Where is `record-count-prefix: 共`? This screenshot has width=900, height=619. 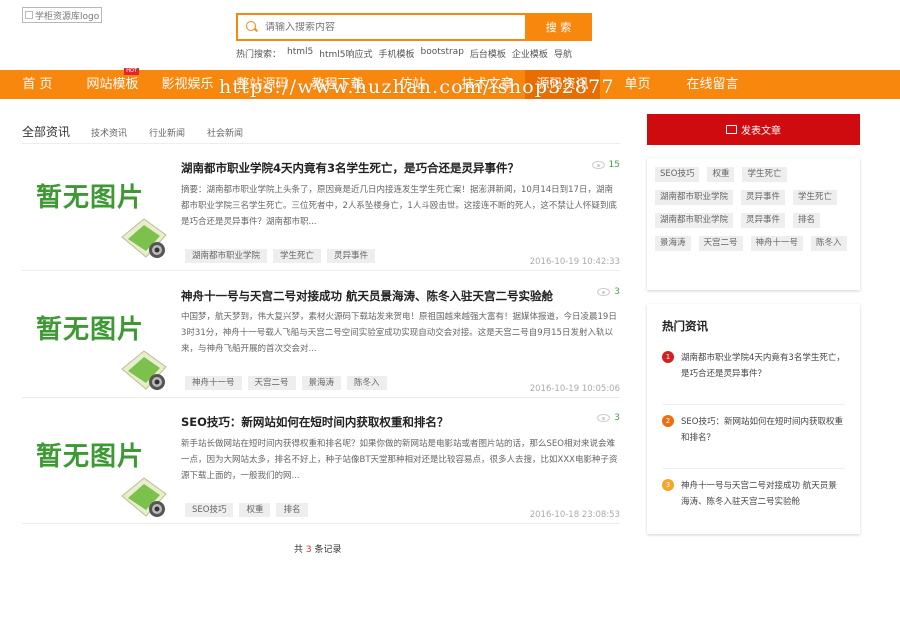
record-count-prefix: 共 is located at coordinates (299, 550).